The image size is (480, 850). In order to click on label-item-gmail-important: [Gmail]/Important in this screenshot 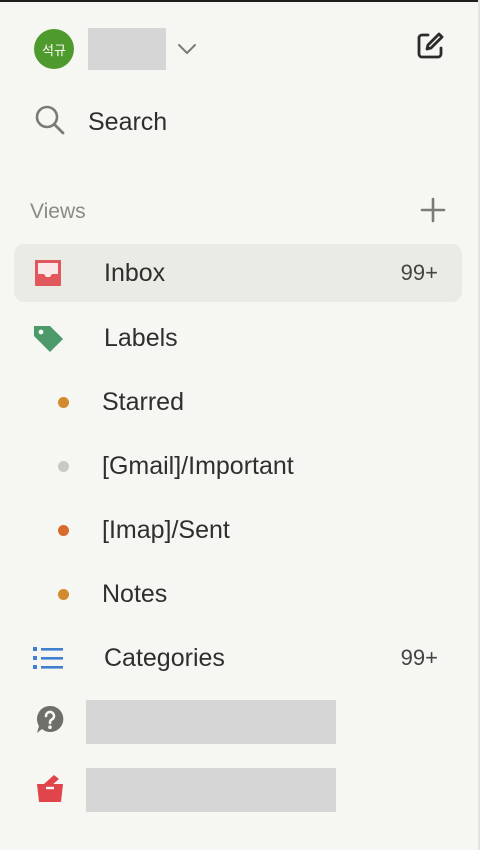, I will do `click(238, 466)`.